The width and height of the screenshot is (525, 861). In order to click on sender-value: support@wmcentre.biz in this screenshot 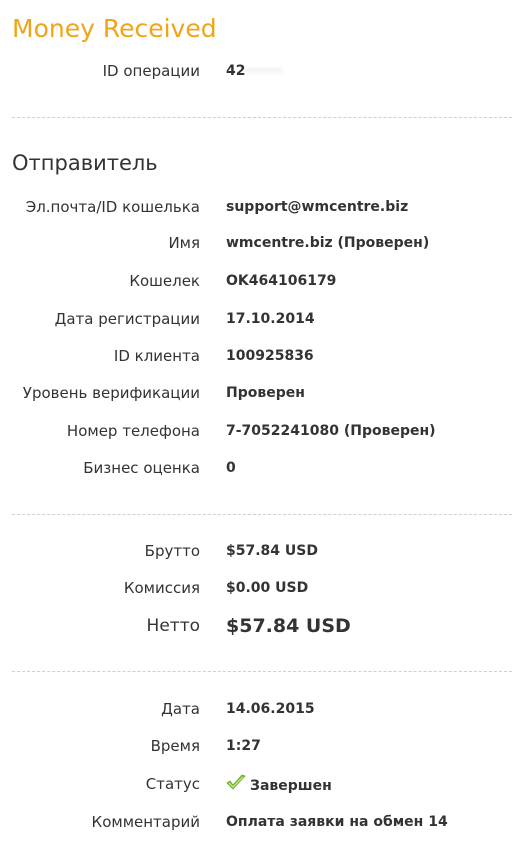, I will do `click(317, 207)`.